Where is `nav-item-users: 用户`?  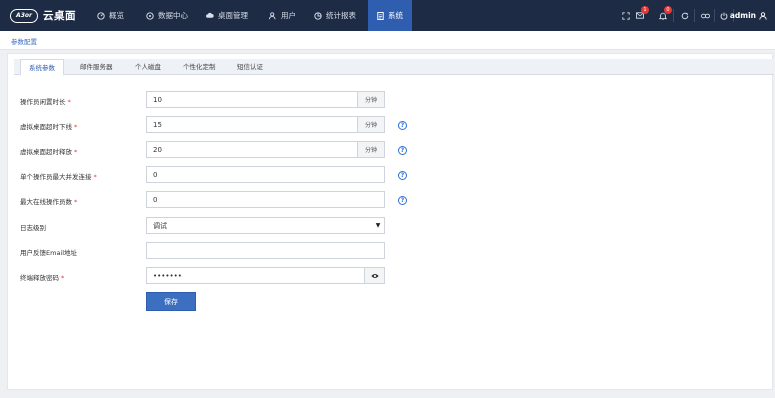
nav-item-users: 用户 is located at coordinates (282, 15).